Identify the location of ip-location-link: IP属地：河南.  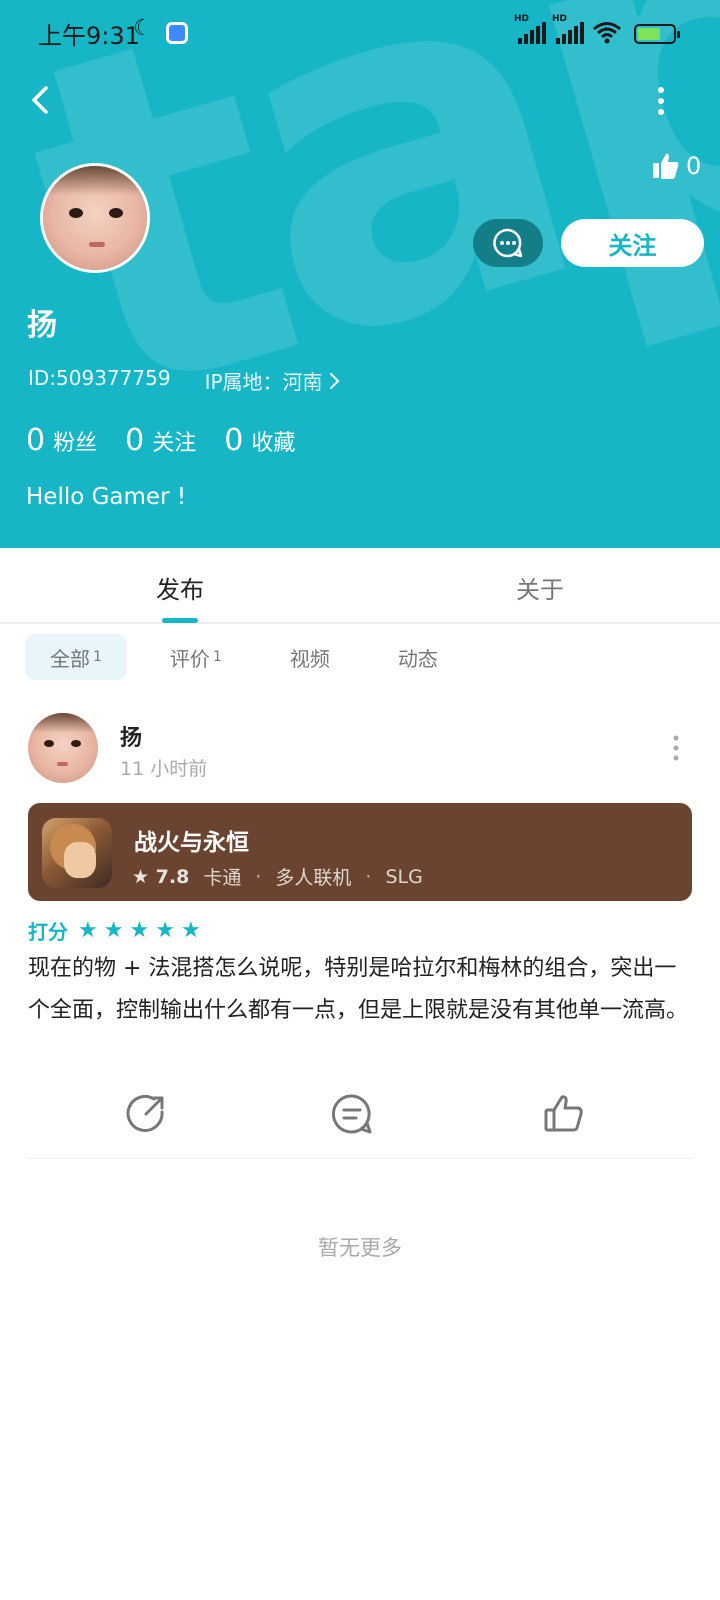
(273, 380).